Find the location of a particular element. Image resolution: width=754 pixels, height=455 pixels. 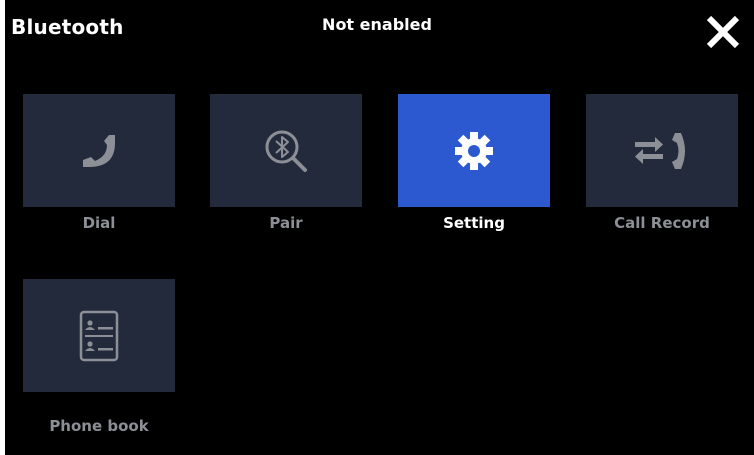

phonebook-button is located at coordinates (99, 335).